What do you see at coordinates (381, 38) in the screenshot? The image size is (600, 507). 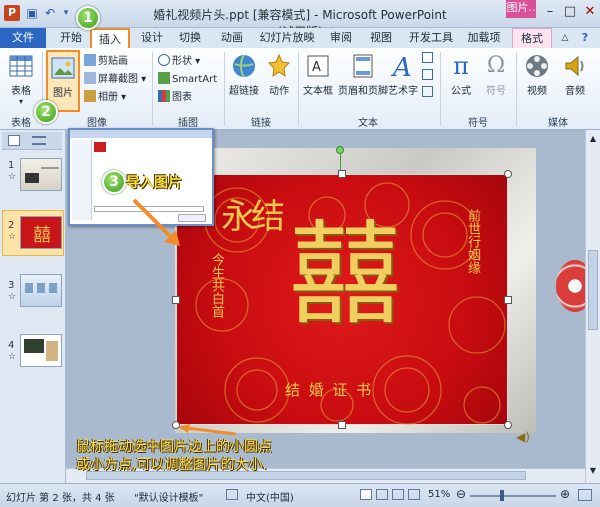 I see `tab-view: 视图` at bounding box center [381, 38].